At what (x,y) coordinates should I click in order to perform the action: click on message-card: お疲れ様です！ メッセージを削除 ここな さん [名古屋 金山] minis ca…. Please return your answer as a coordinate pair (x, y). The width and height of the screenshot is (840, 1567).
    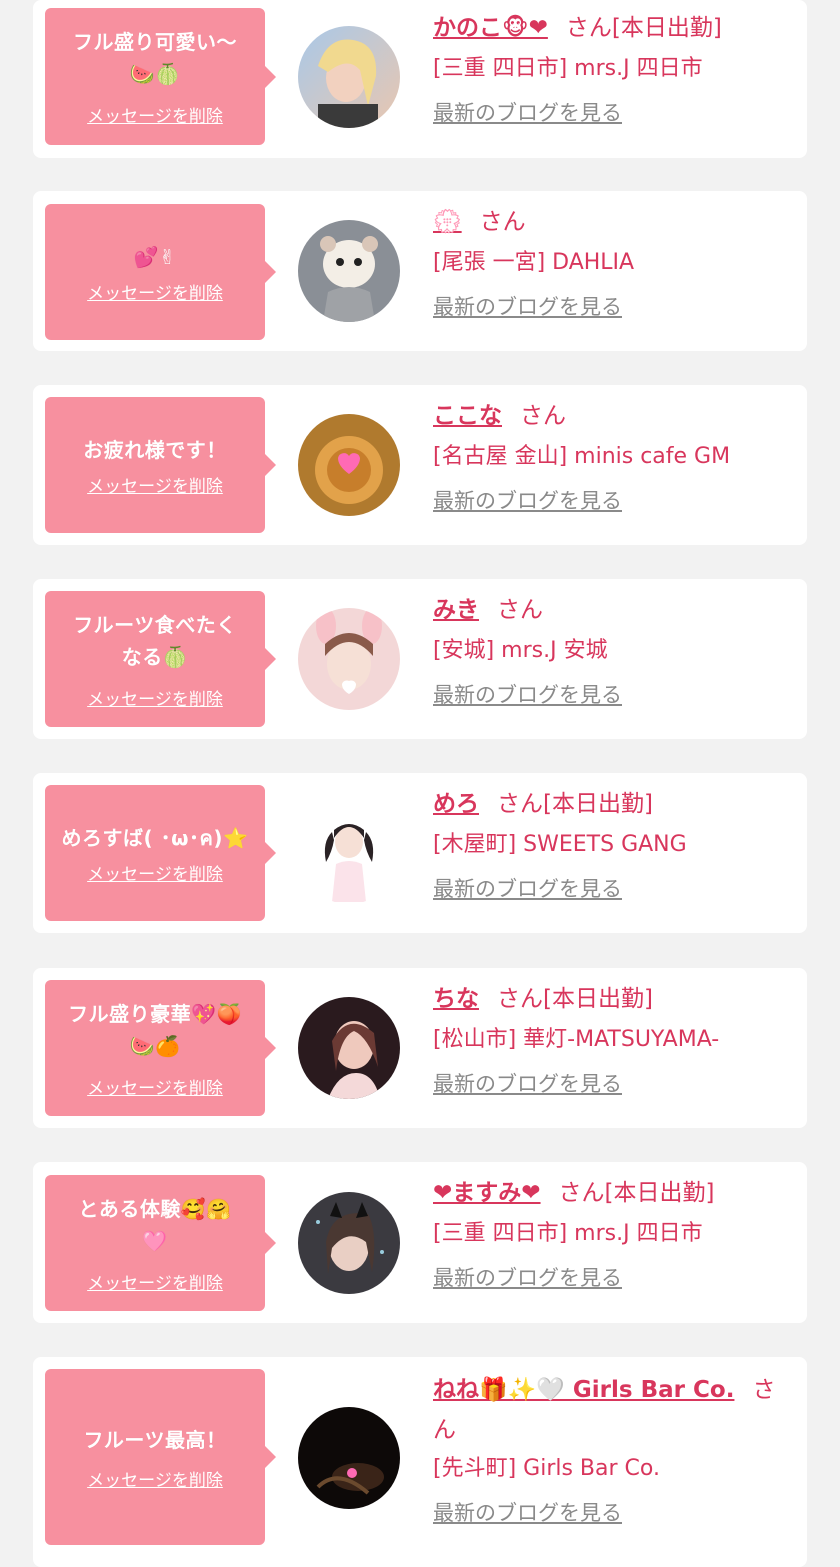
    Looking at the image, I should click on (420, 465).